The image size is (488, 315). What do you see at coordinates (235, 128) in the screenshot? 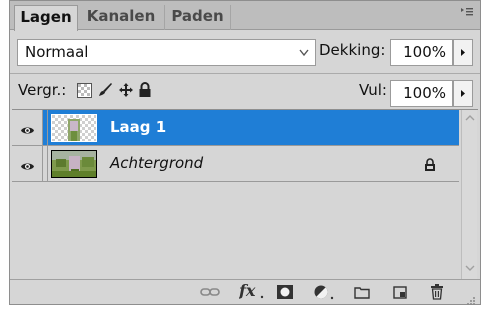
I see `layer-row-laag-1: Laag 1` at bounding box center [235, 128].